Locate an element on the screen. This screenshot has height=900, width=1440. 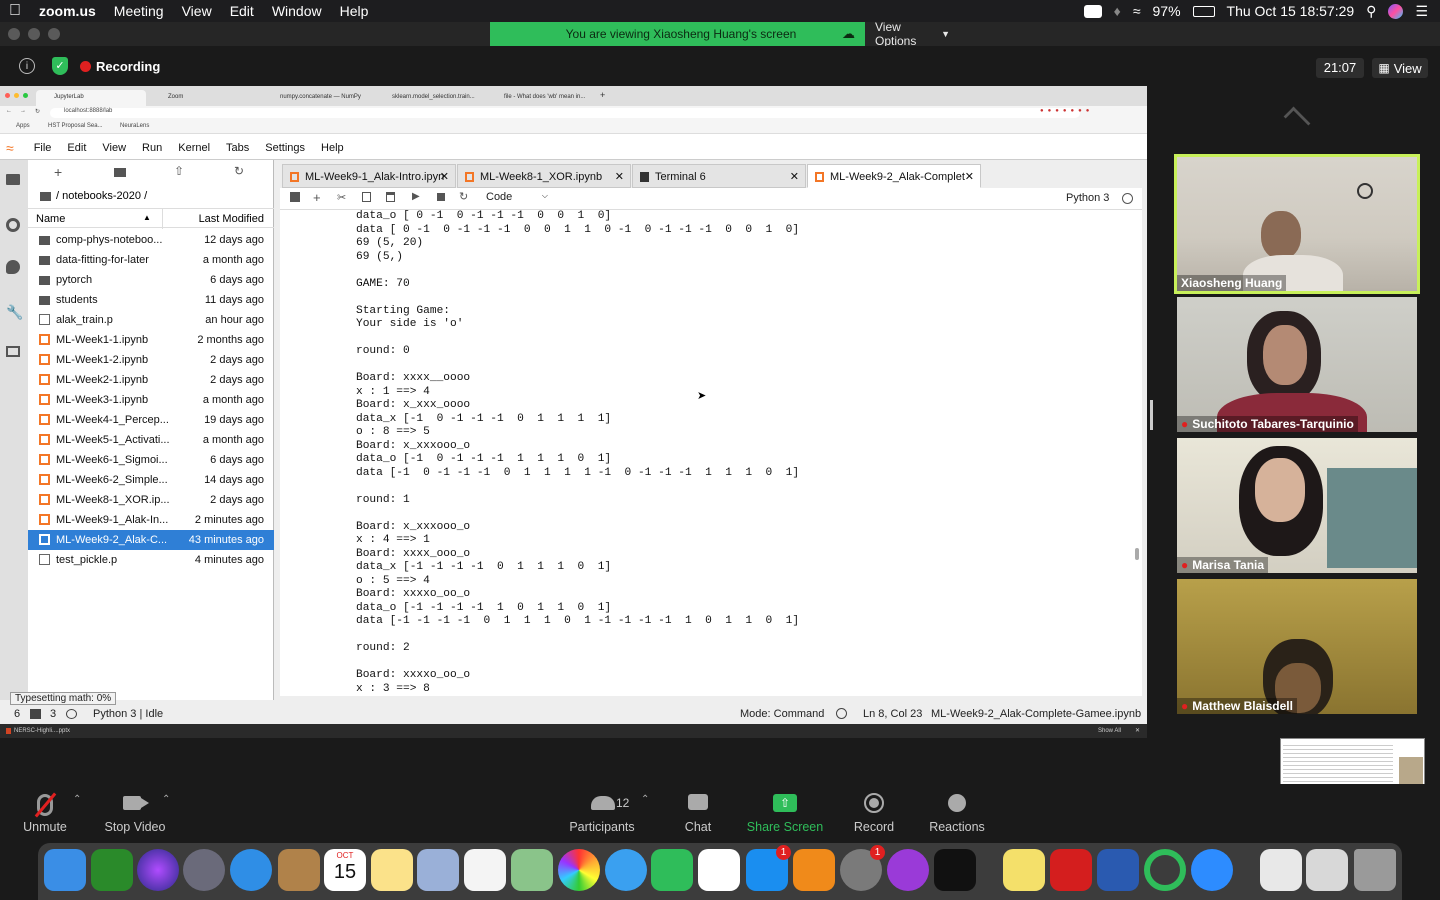
shield-icon: ✓ is located at coordinates (60, 66).